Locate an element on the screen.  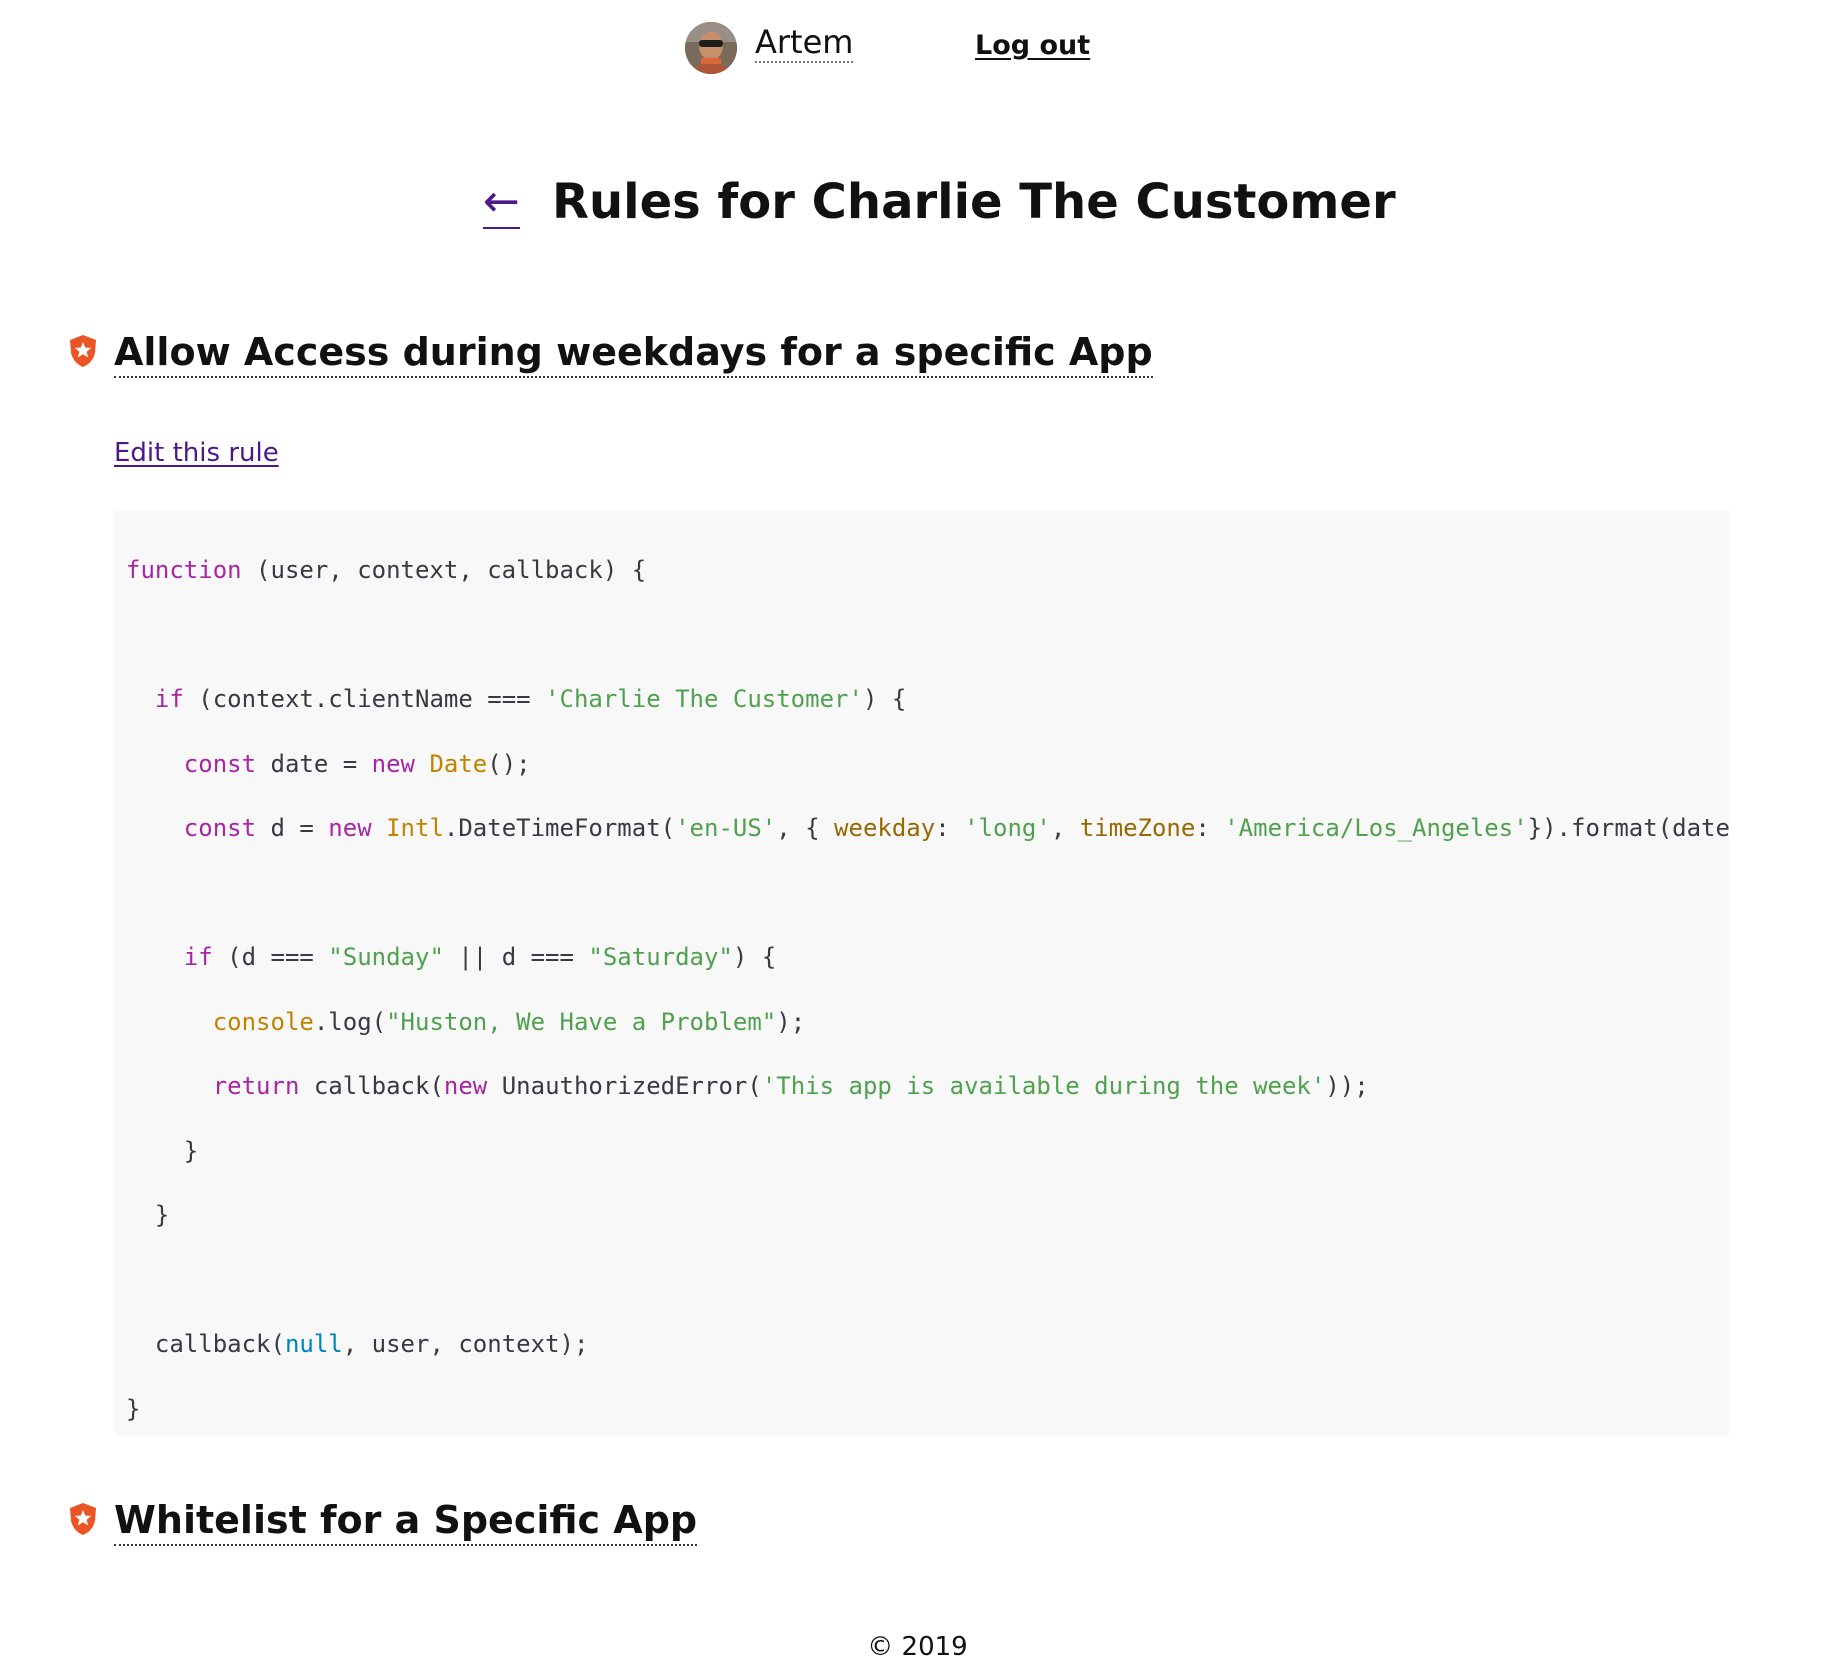
code-line: const date = new Date(); is located at coordinates (357, 763).